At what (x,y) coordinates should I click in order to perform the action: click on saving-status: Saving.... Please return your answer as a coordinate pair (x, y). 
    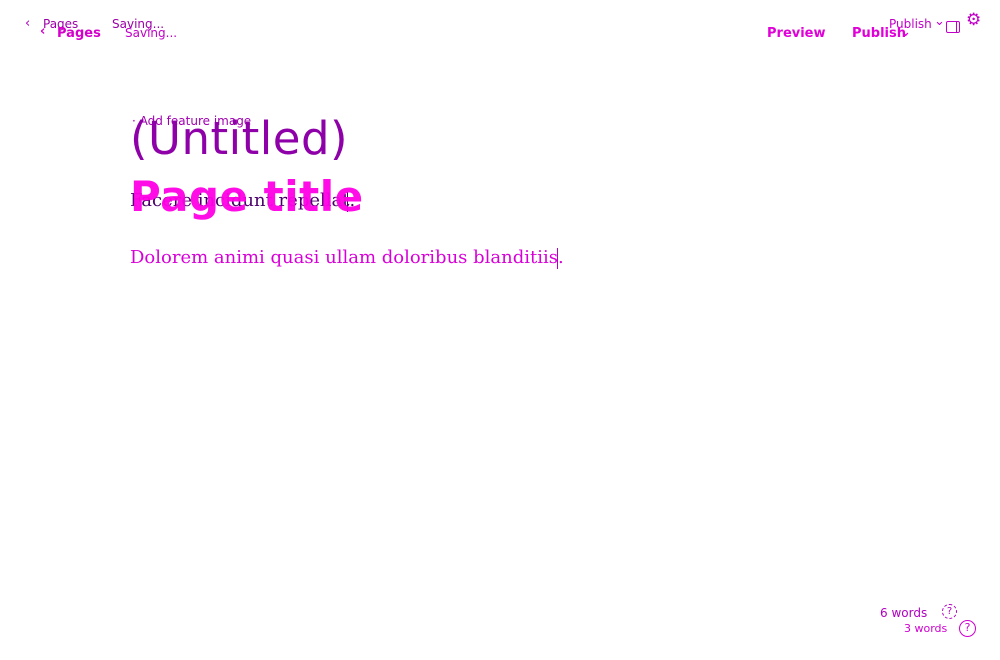
    Looking at the image, I should click on (151, 33).